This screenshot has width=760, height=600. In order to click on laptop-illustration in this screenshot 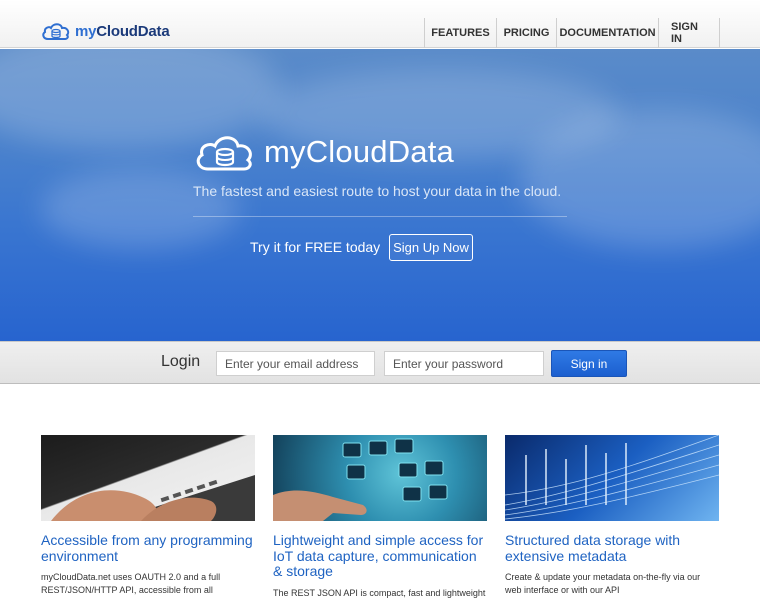, I will do `click(153, 498)`.